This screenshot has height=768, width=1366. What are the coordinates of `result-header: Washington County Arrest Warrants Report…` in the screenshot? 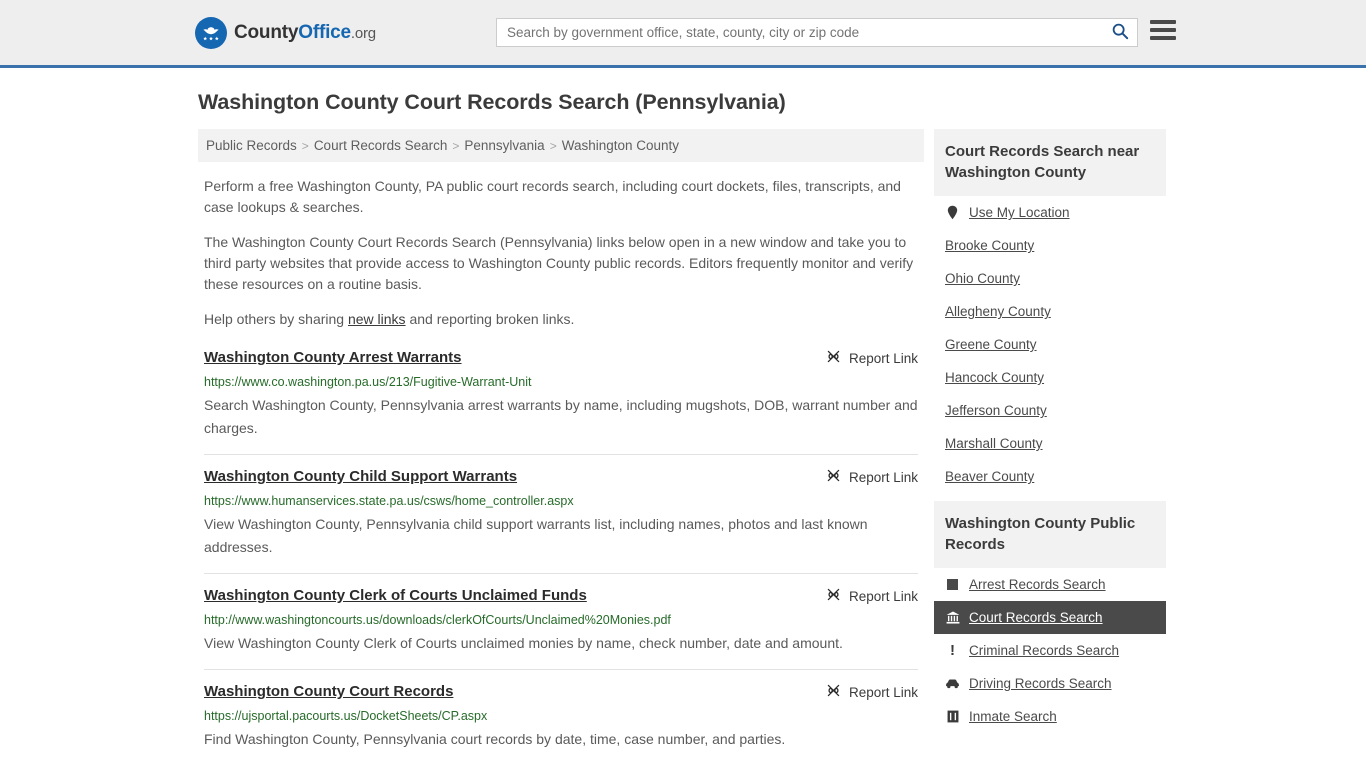 It's located at (561, 358).